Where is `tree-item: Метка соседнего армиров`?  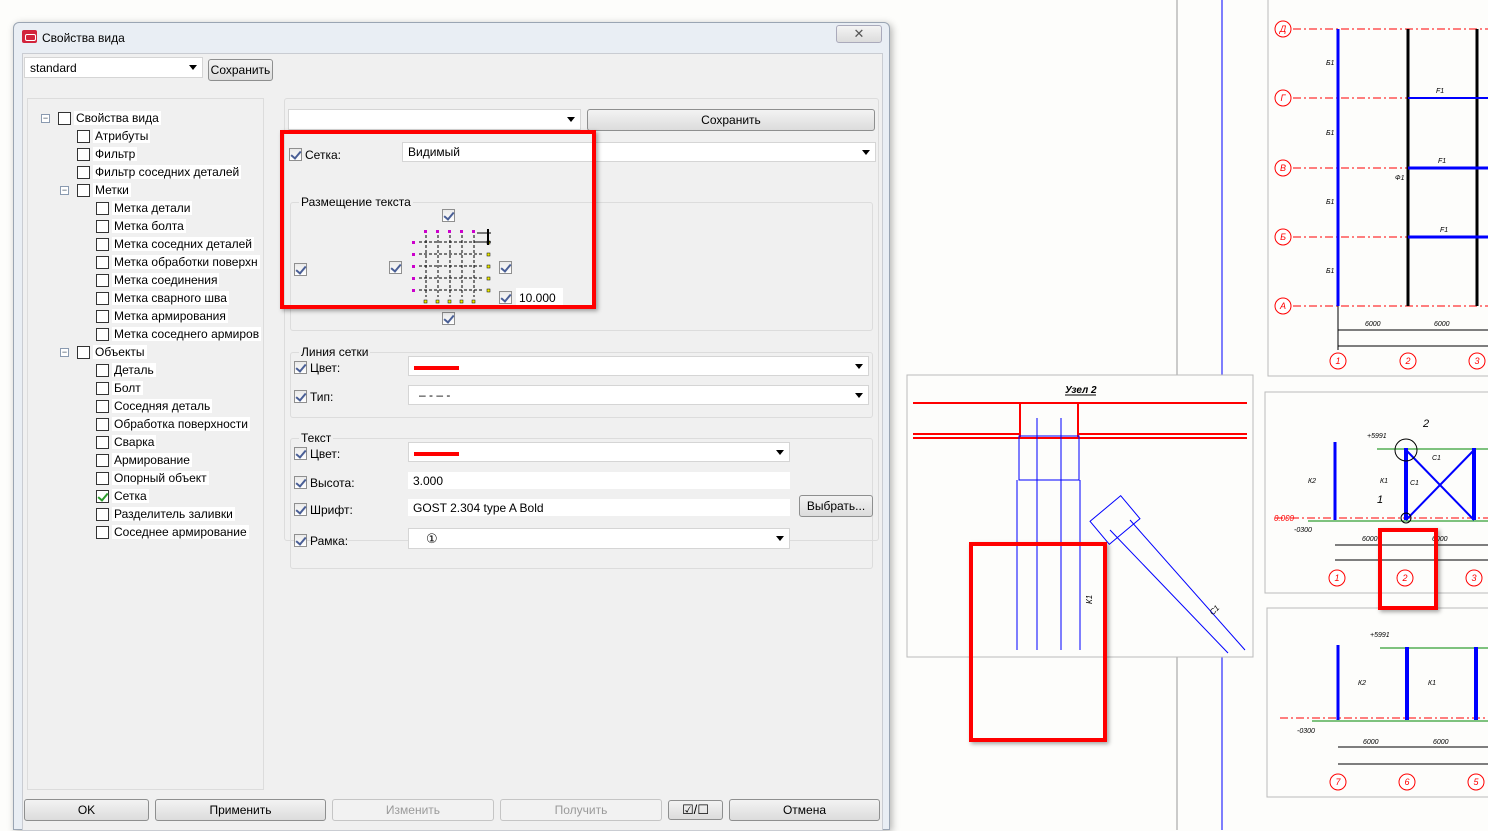
tree-item: Метка соседнего армиров is located at coordinates (179, 334).